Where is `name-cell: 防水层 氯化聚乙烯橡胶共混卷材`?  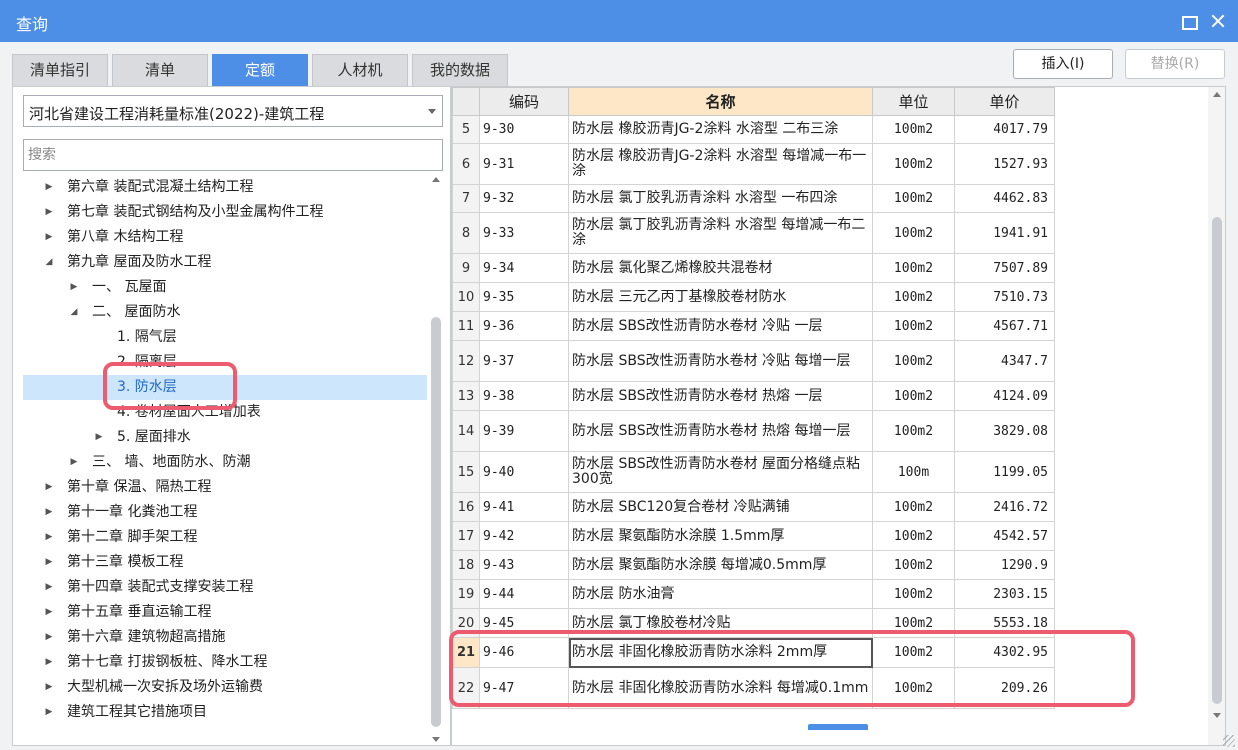
name-cell: 防水层 氯化聚乙烯橡胶共混卷材 is located at coordinates (720, 268).